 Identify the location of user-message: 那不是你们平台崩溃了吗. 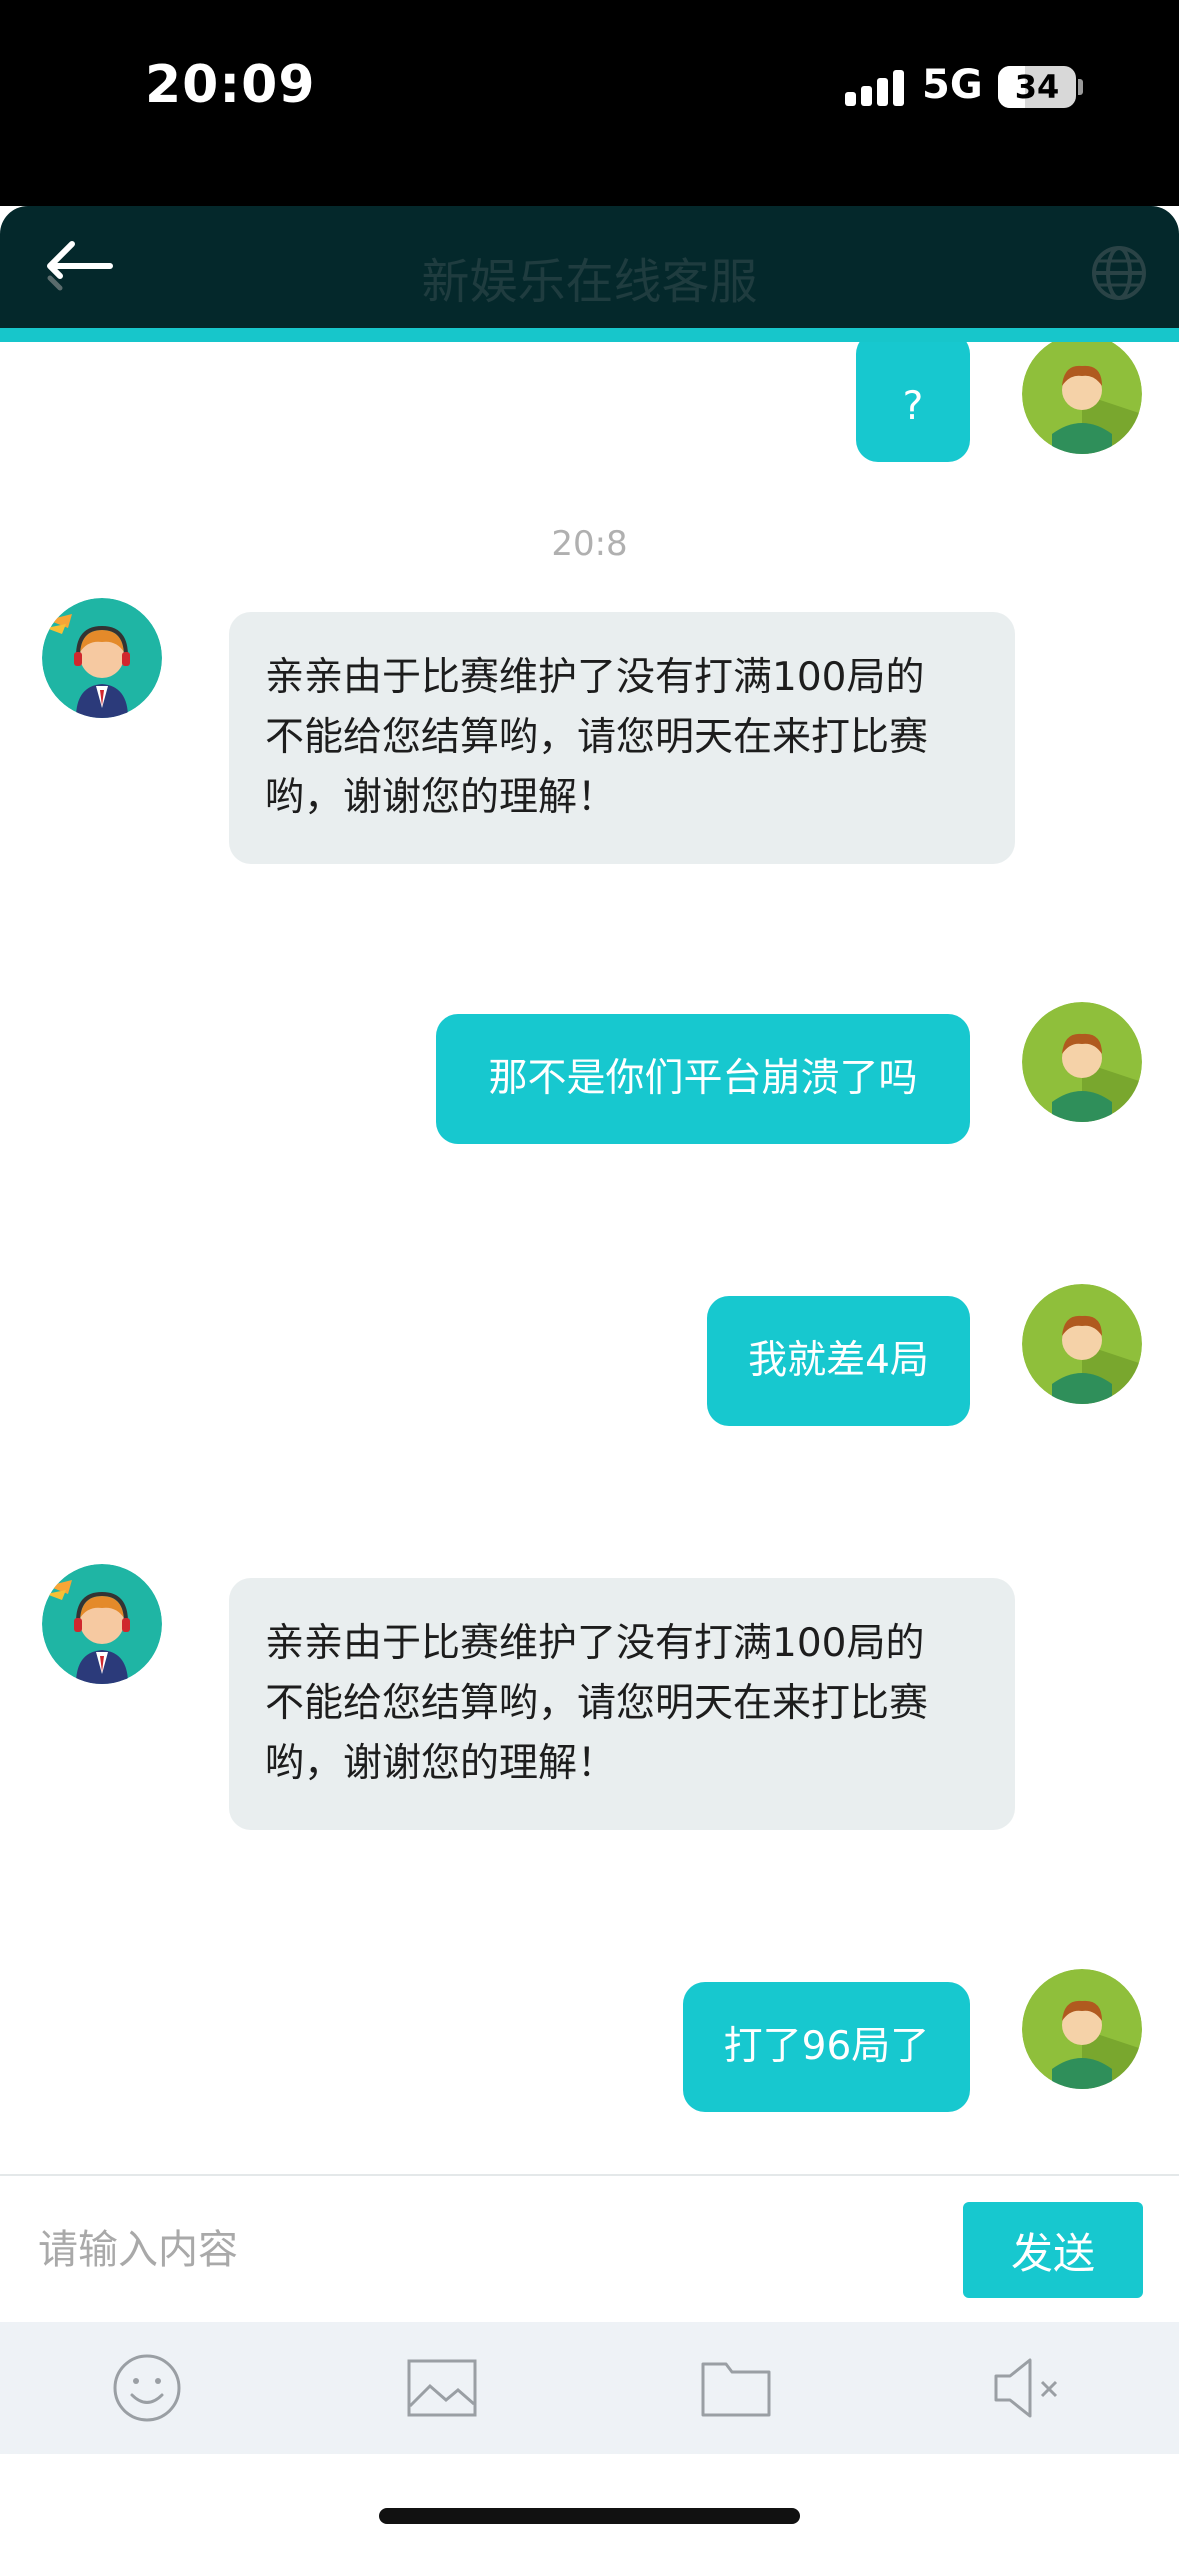
(703, 1079).